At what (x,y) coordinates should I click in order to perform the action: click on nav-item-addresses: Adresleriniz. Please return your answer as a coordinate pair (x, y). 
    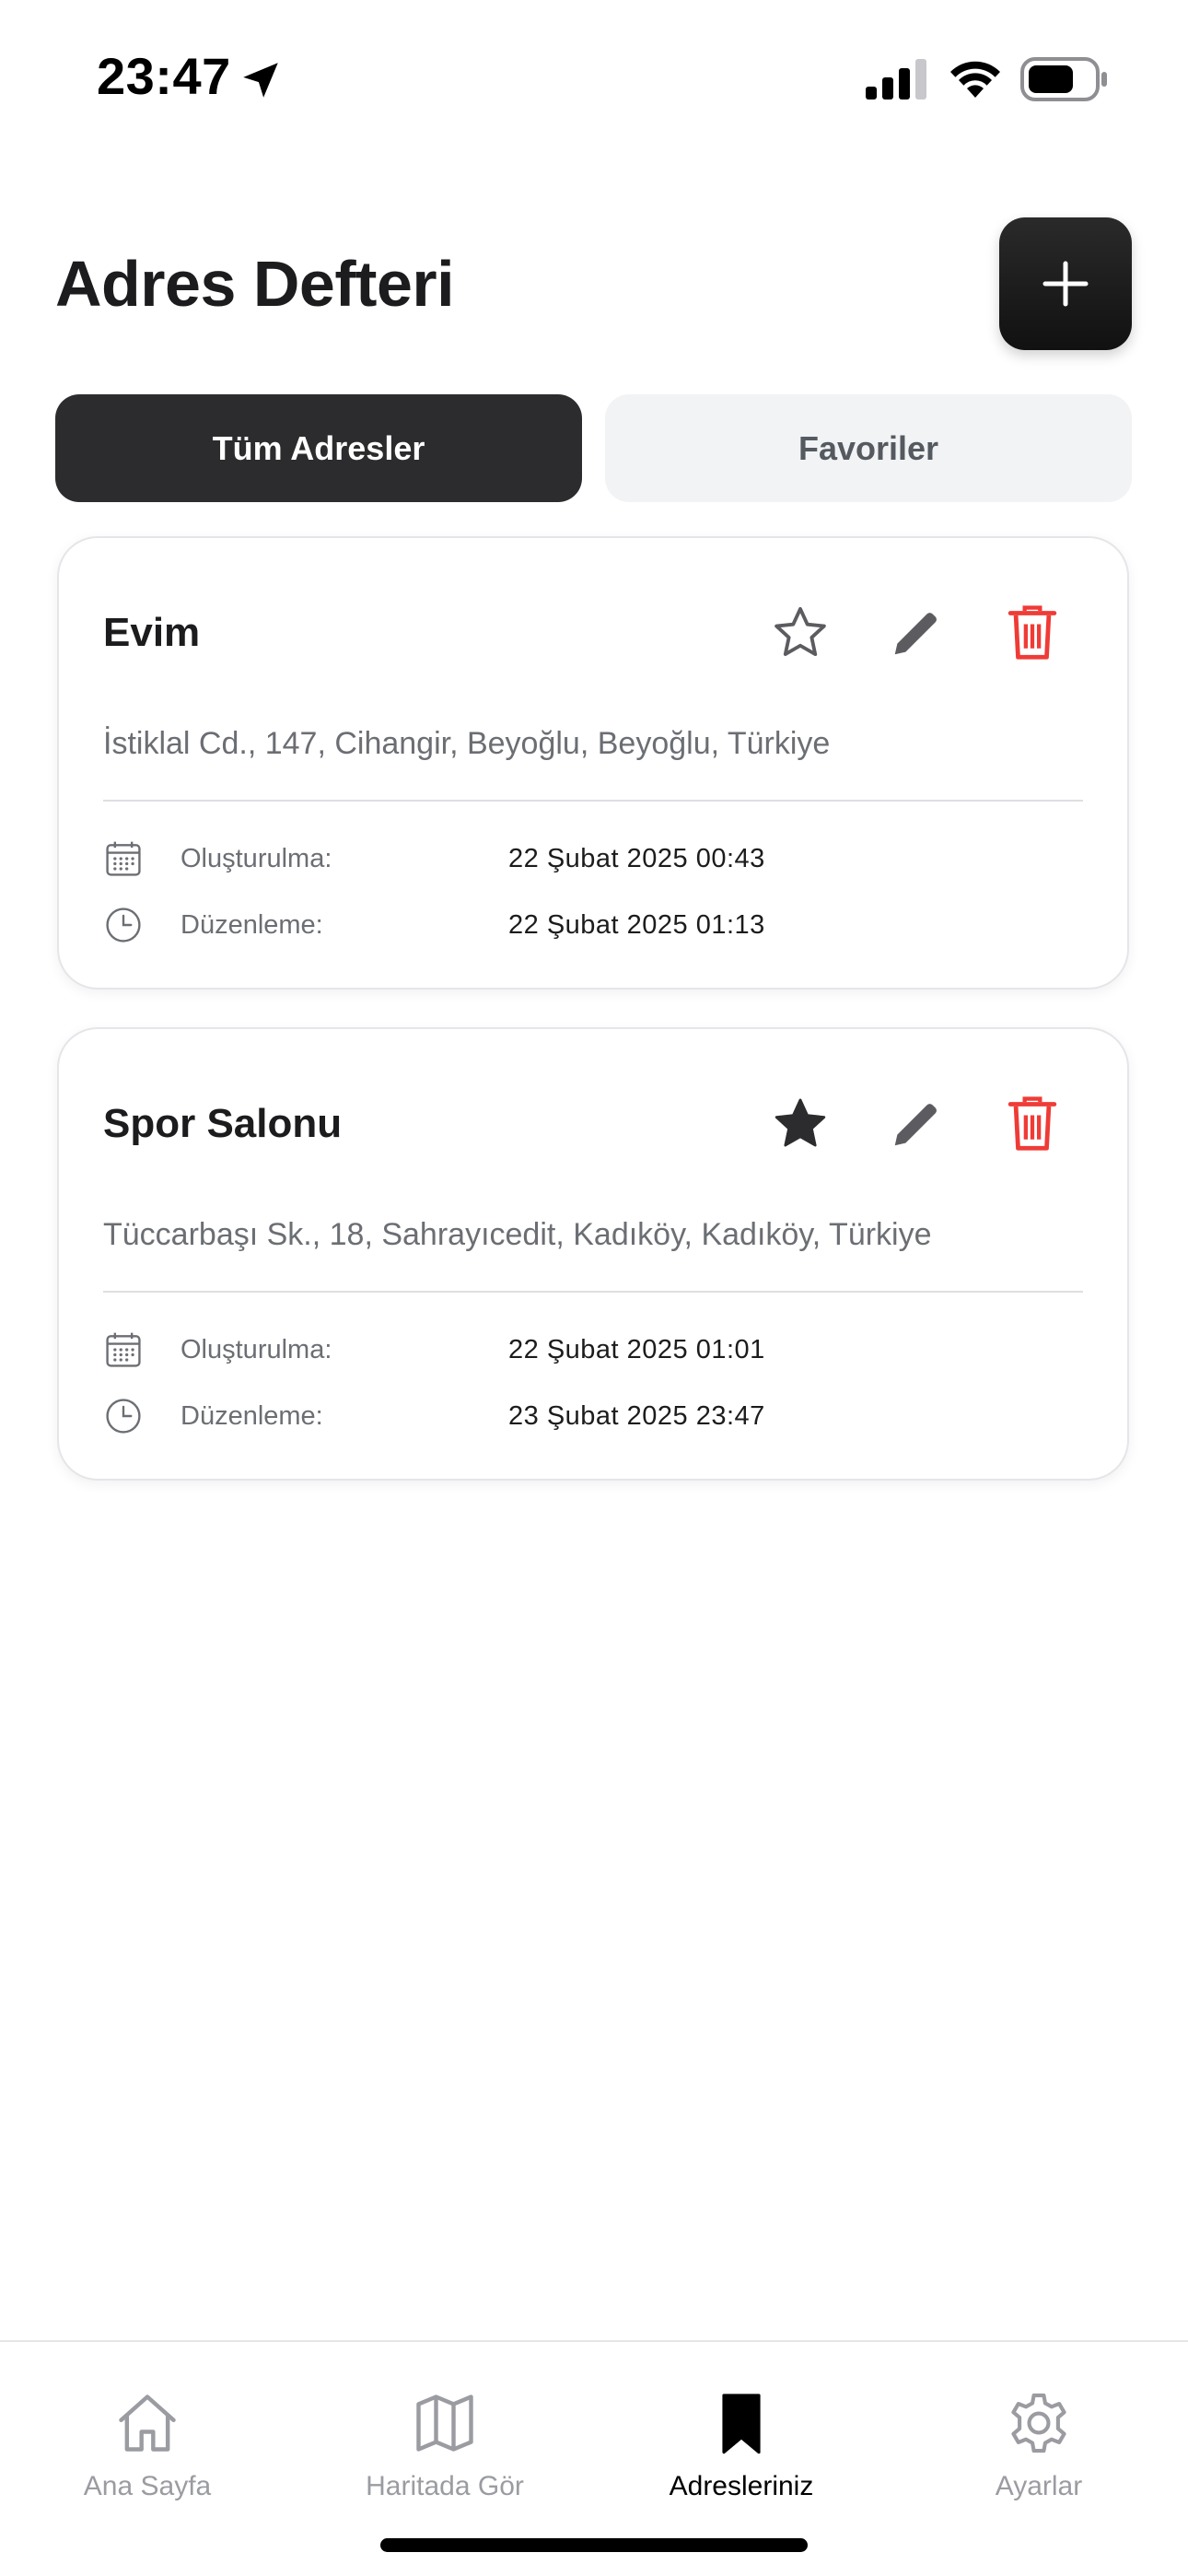
    Looking at the image, I should click on (741, 2445).